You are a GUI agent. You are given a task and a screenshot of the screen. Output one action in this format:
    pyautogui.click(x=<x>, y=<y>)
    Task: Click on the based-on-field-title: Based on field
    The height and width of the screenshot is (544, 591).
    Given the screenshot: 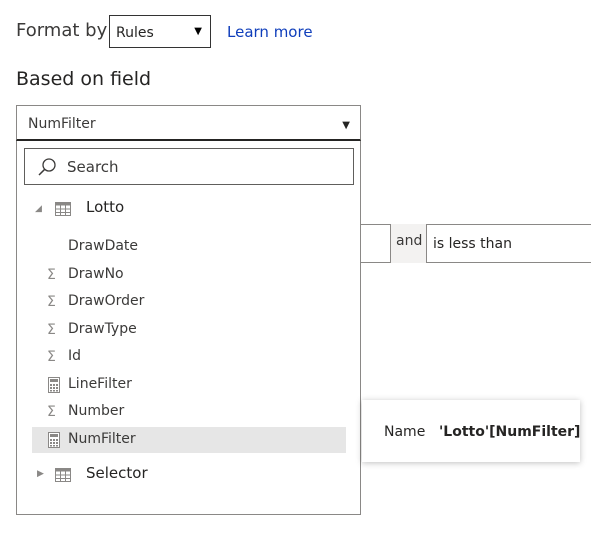 What is the action you would take?
    pyautogui.click(x=84, y=79)
    